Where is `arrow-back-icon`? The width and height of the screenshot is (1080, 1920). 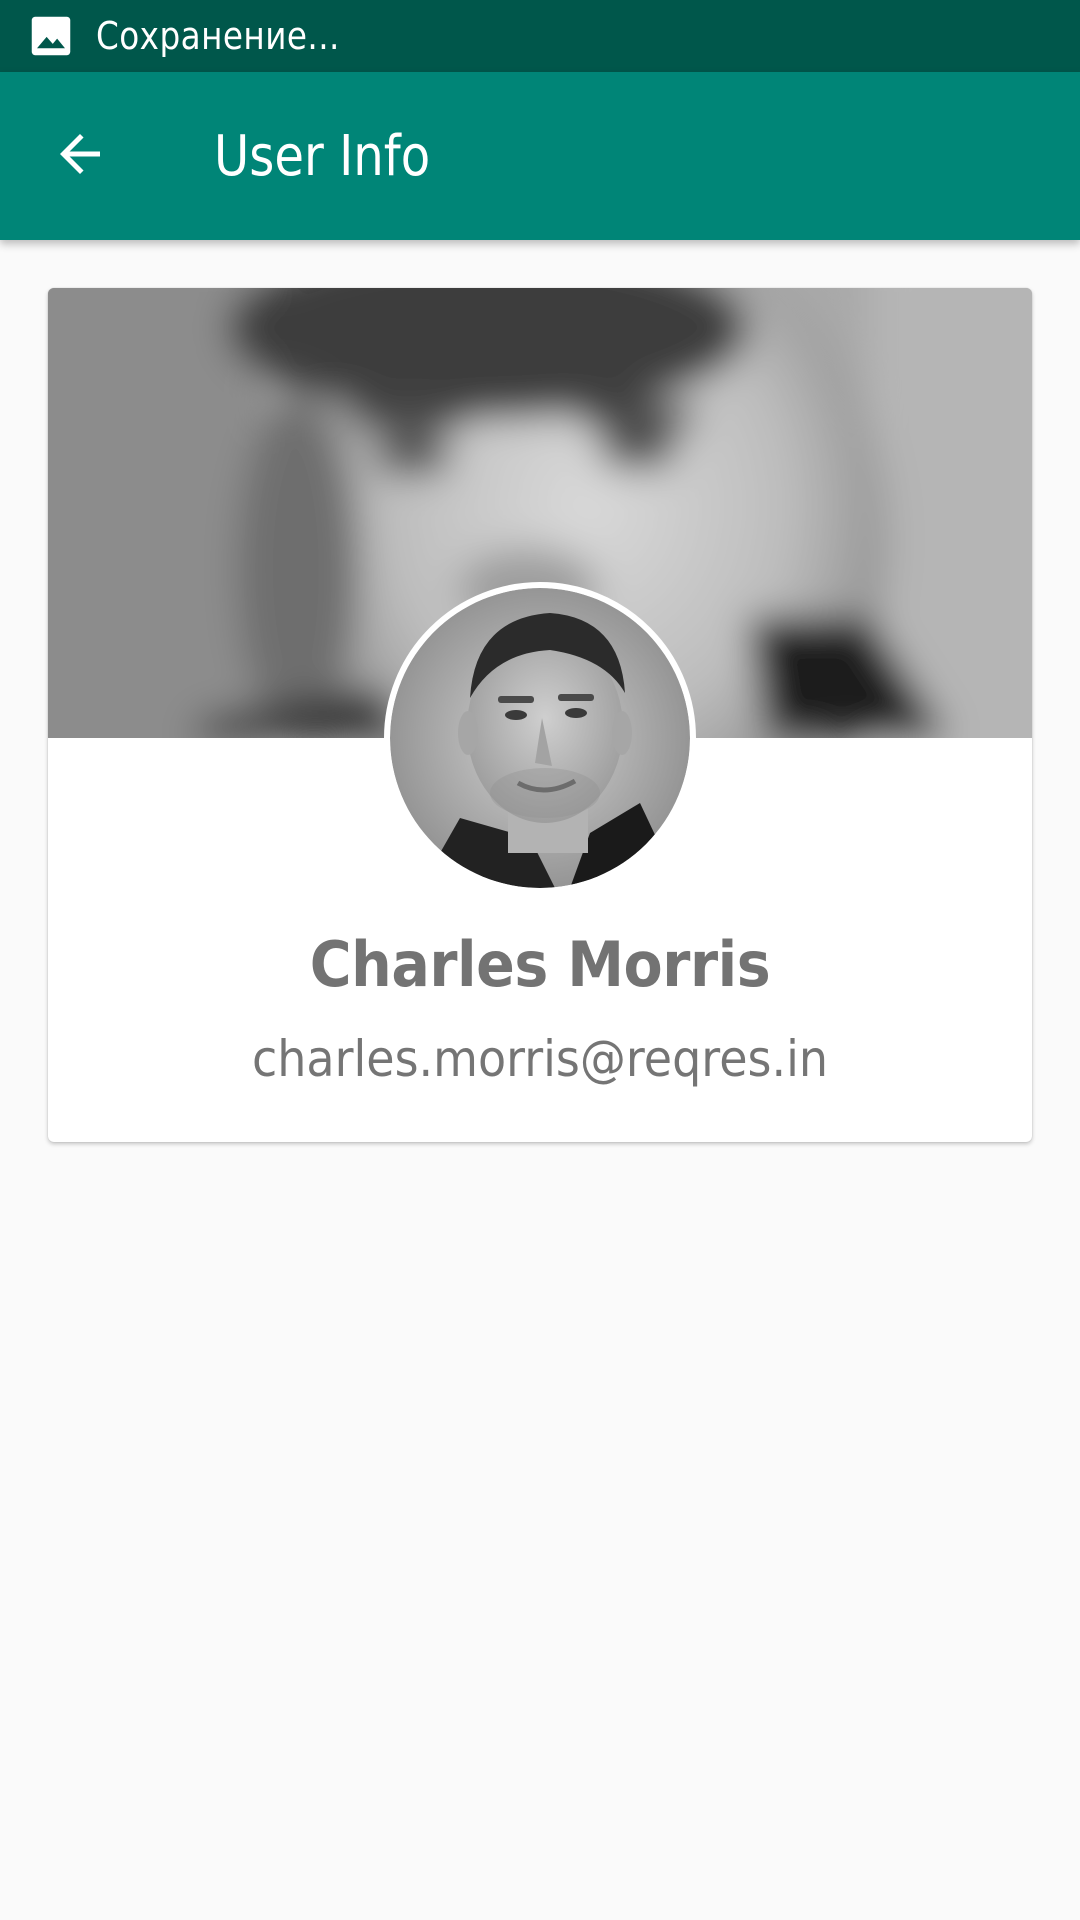 arrow-back-icon is located at coordinates (80, 156).